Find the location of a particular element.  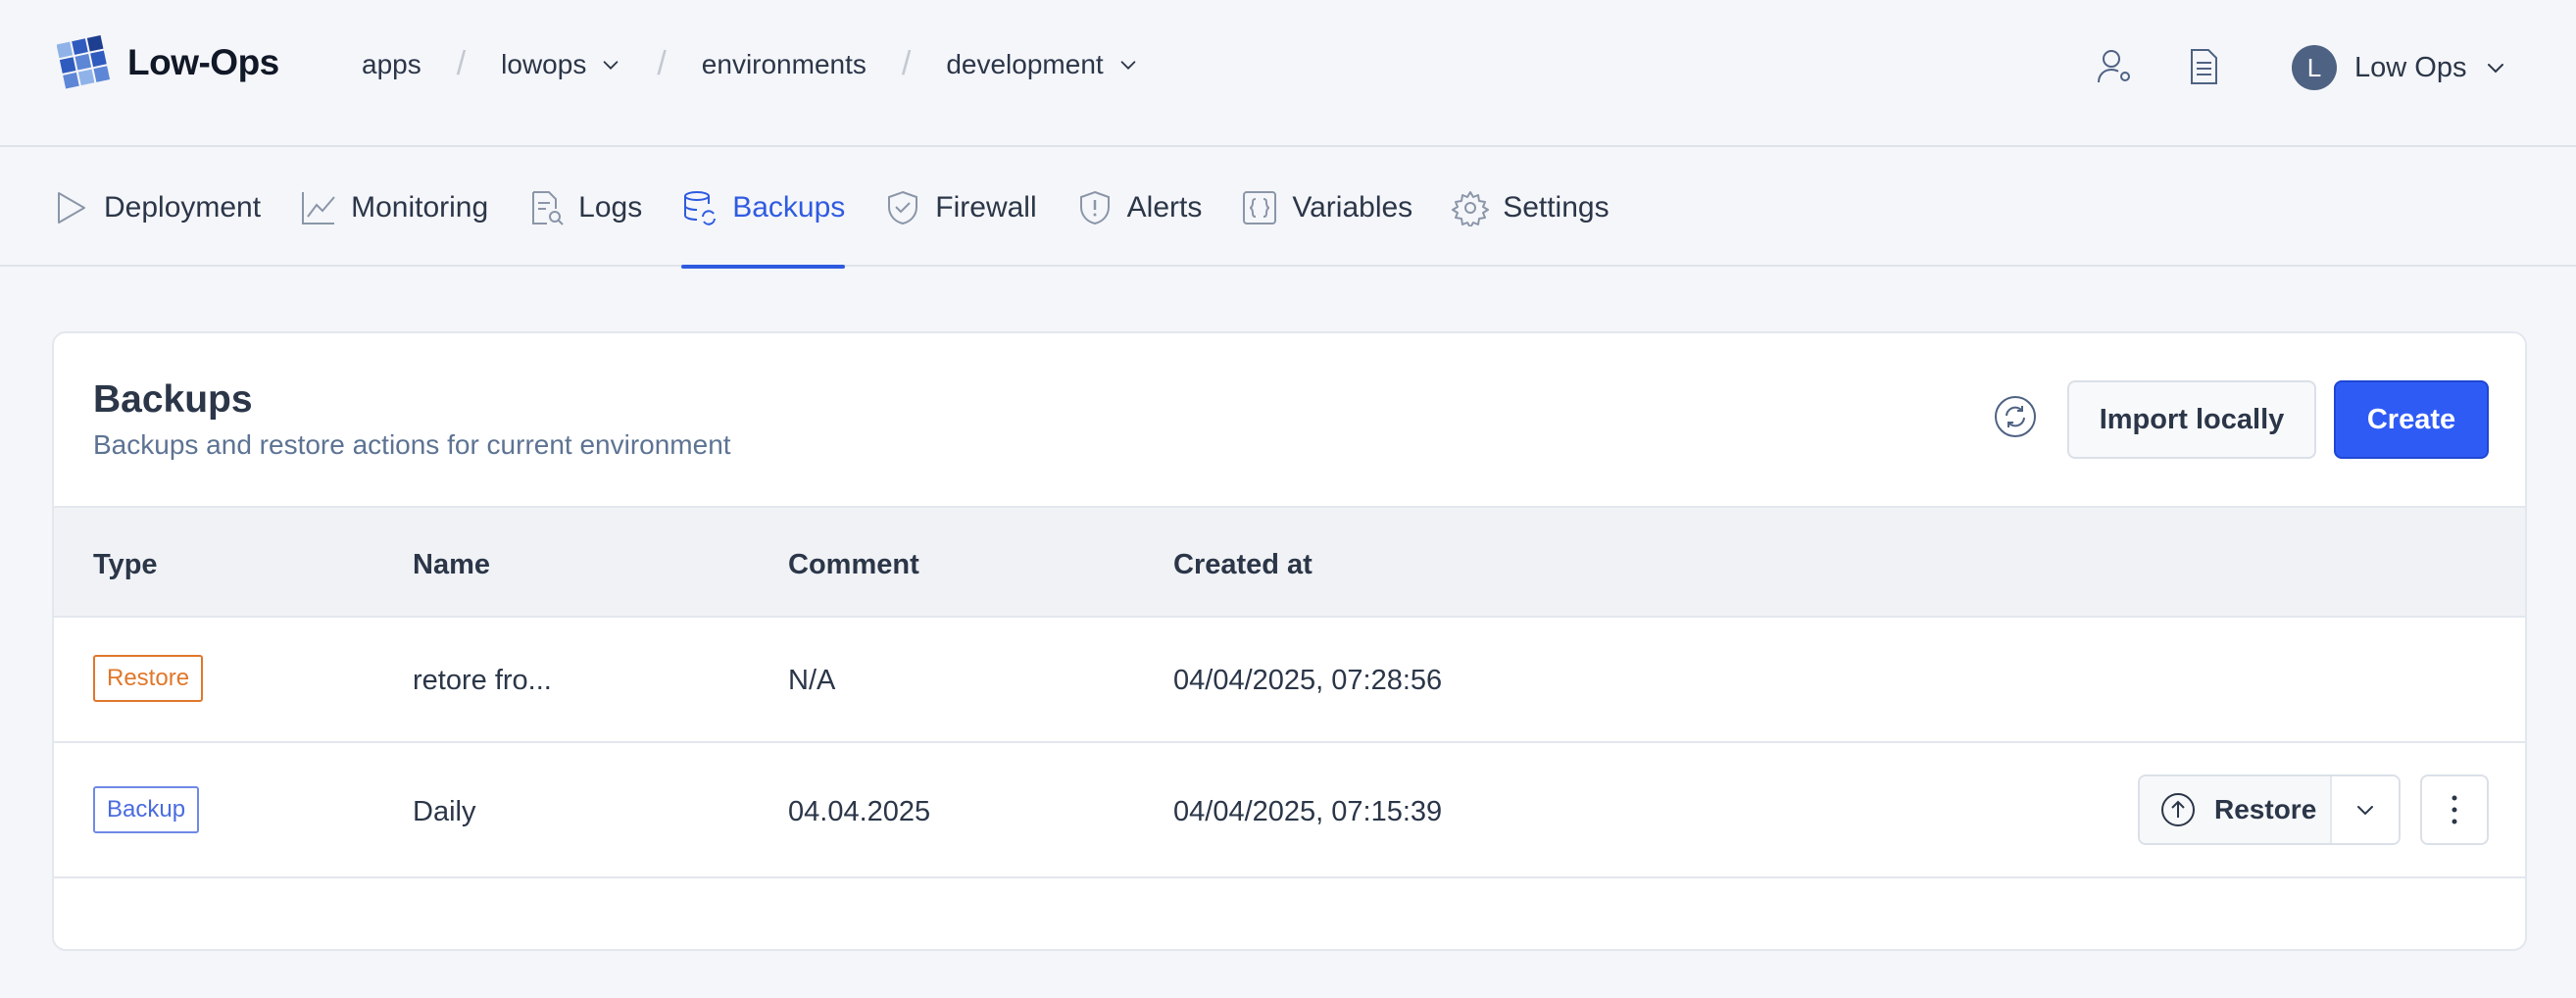

app-logo: Low-Ops is located at coordinates (168, 63).